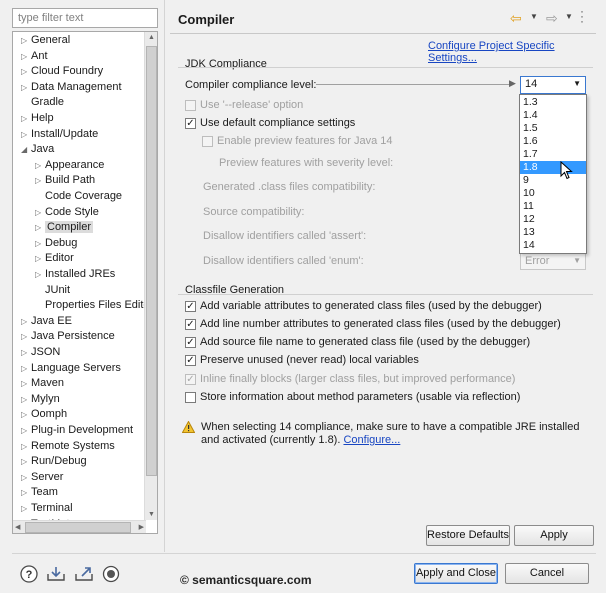 This screenshot has height=593, width=606. Describe the element at coordinates (553, 261) in the screenshot. I see `disallow-enum-select: Error ▼` at that location.